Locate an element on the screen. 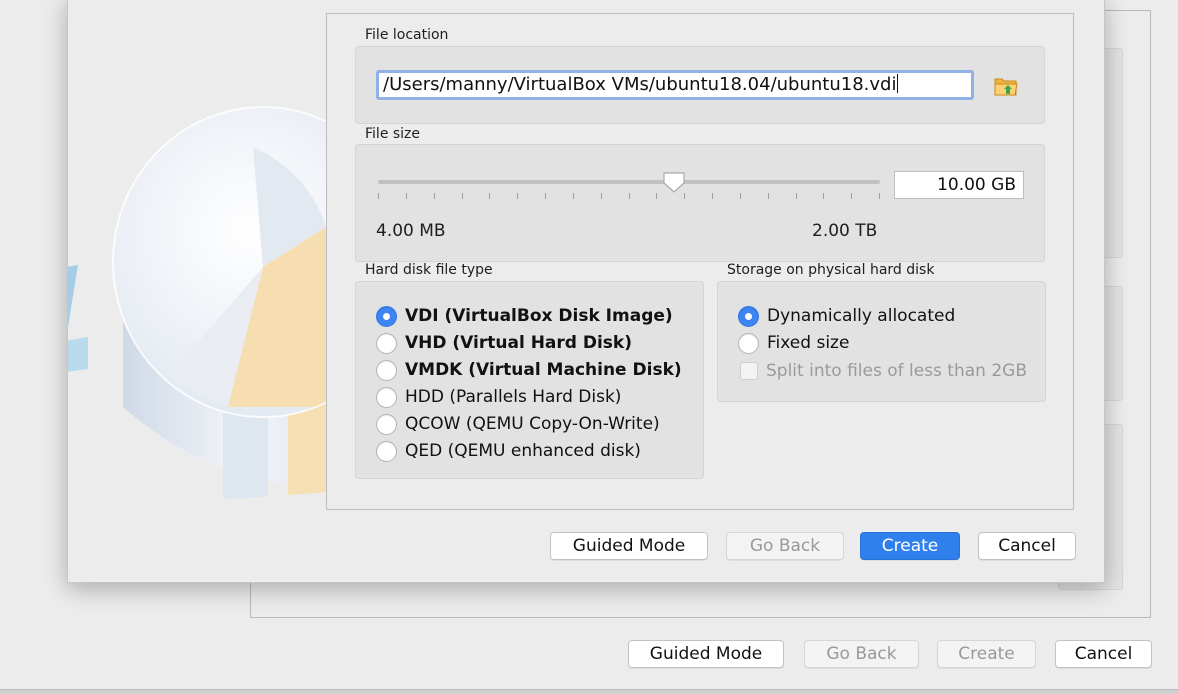 The image size is (1178, 694). slider-ticks is located at coordinates (629, 197).